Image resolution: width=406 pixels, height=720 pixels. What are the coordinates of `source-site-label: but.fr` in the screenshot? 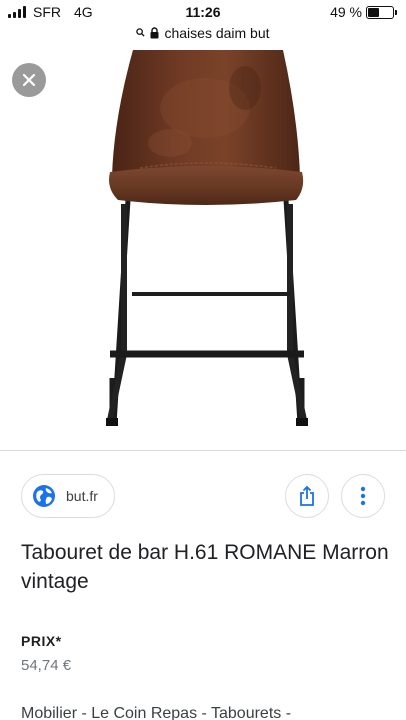 It's located at (82, 496).